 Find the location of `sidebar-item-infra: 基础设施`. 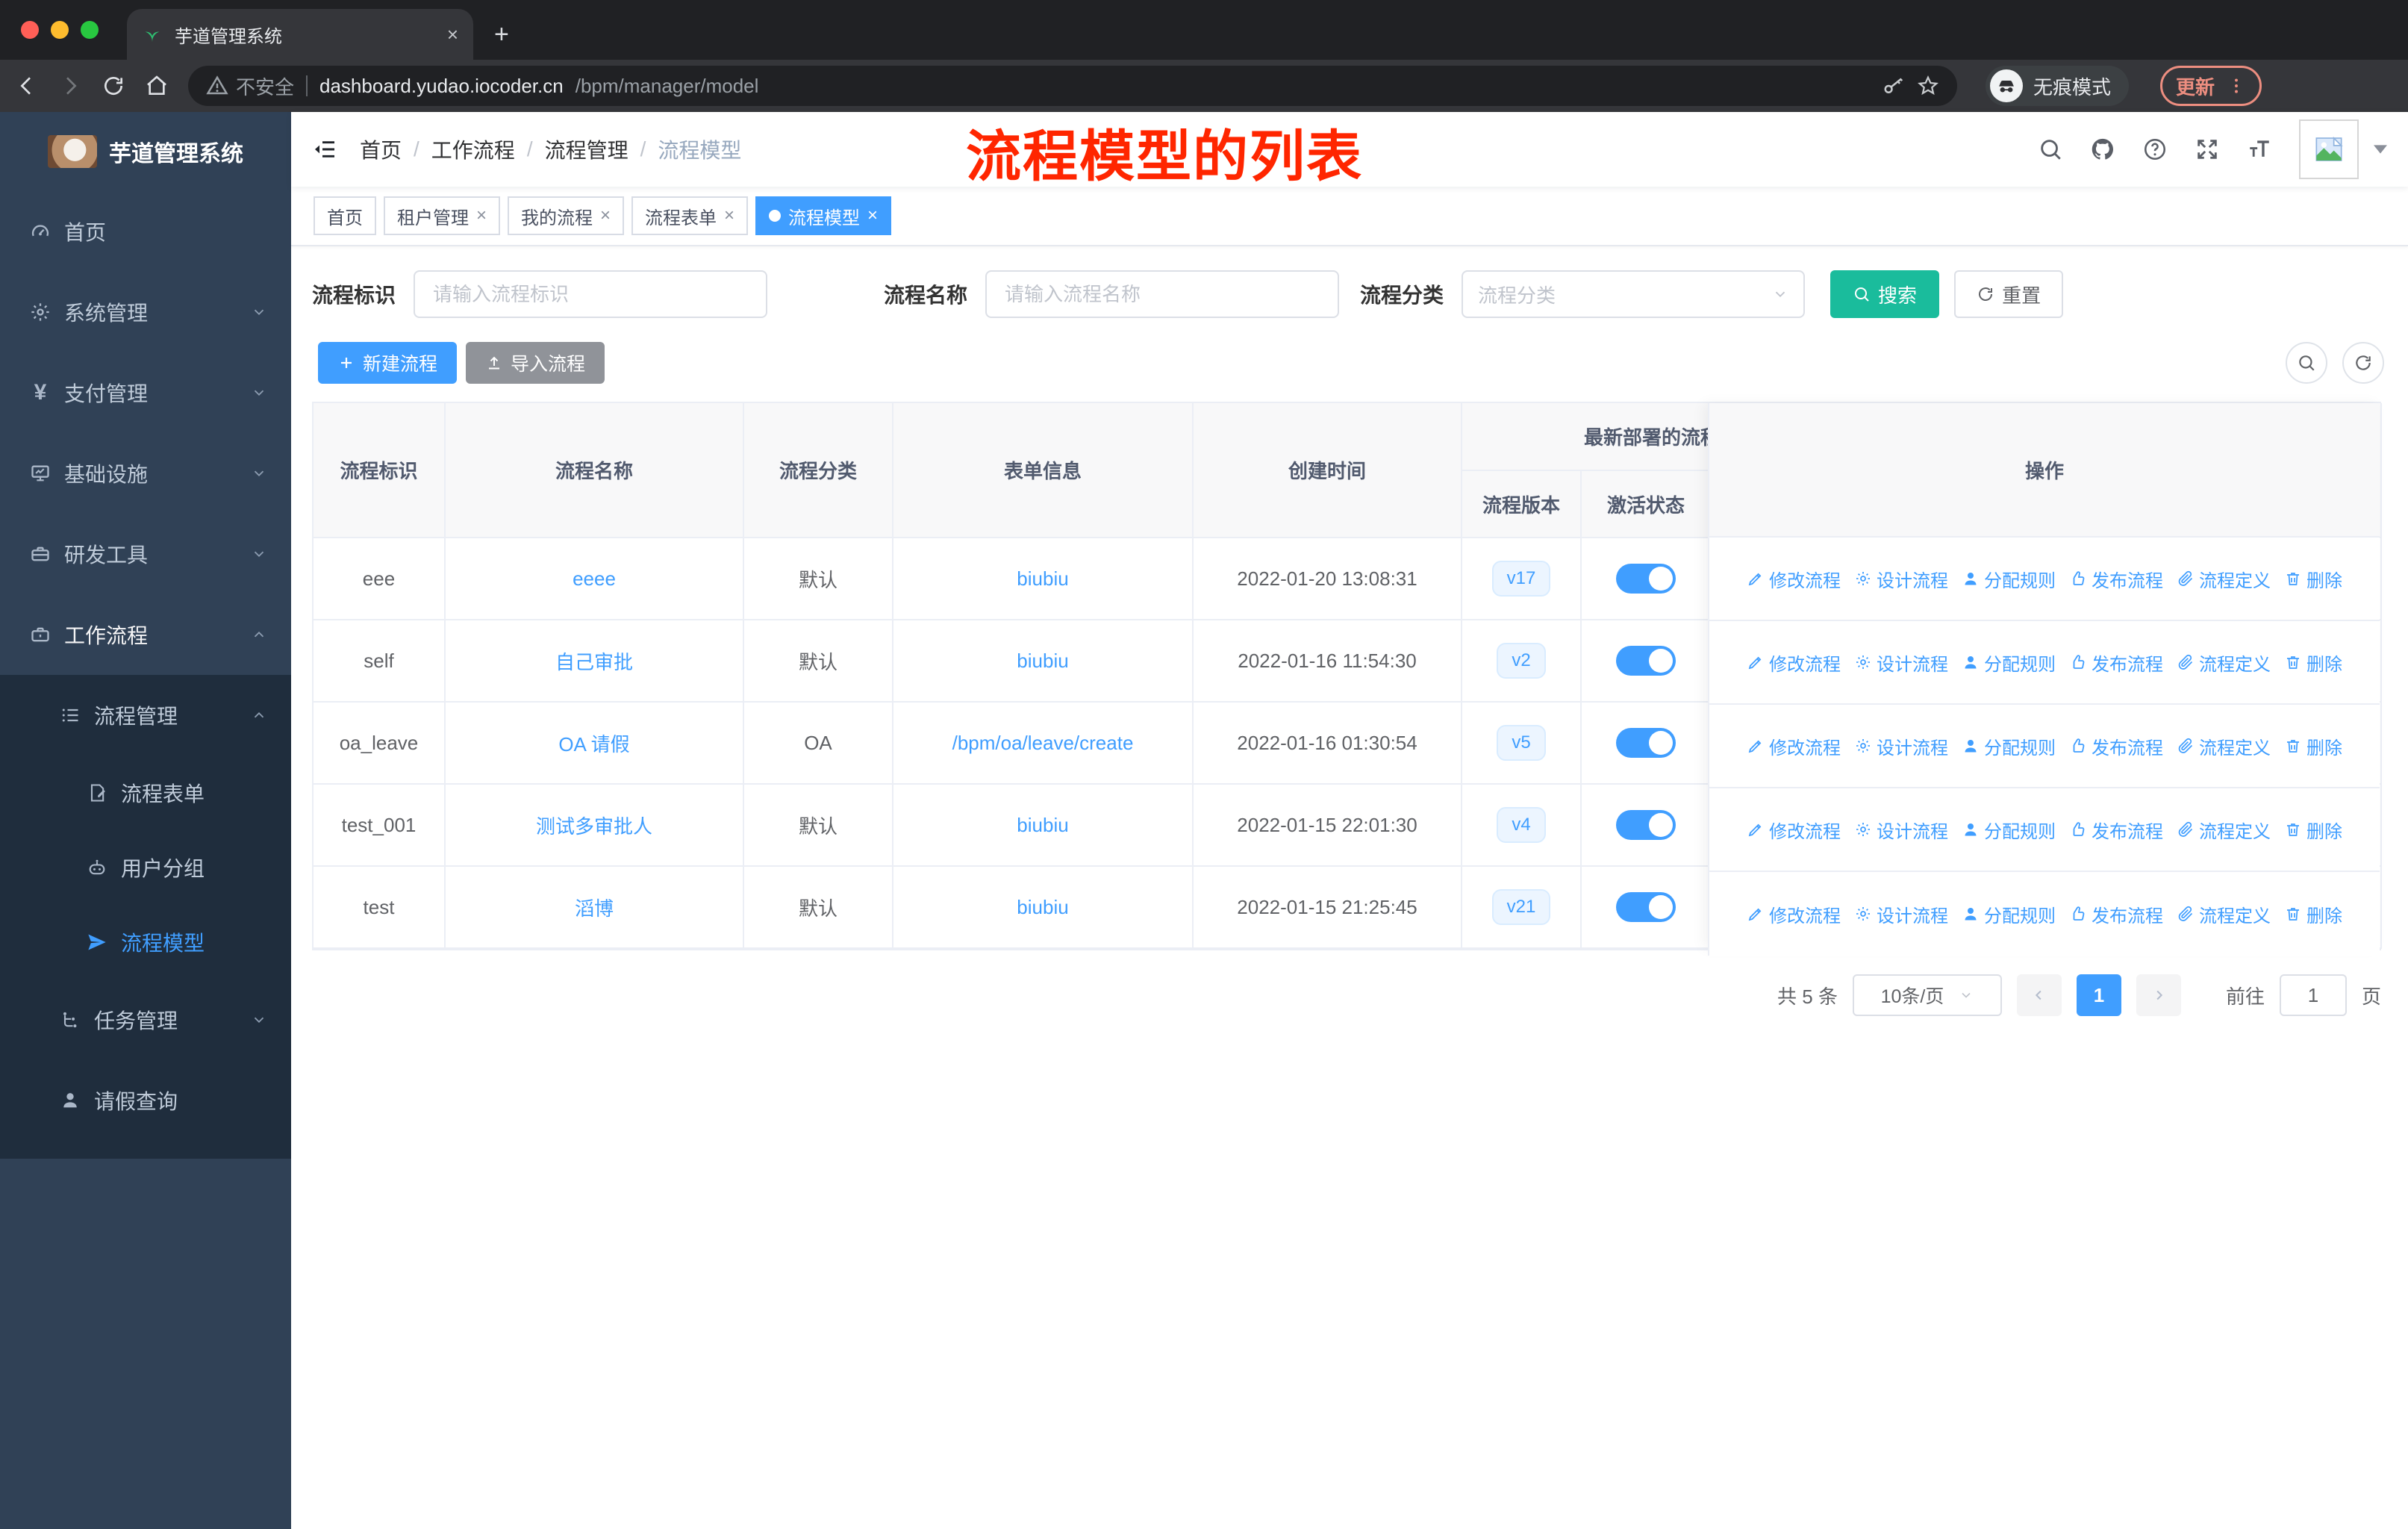

sidebar-item-infra: 基础设施 is located at coordinates (145, 473).